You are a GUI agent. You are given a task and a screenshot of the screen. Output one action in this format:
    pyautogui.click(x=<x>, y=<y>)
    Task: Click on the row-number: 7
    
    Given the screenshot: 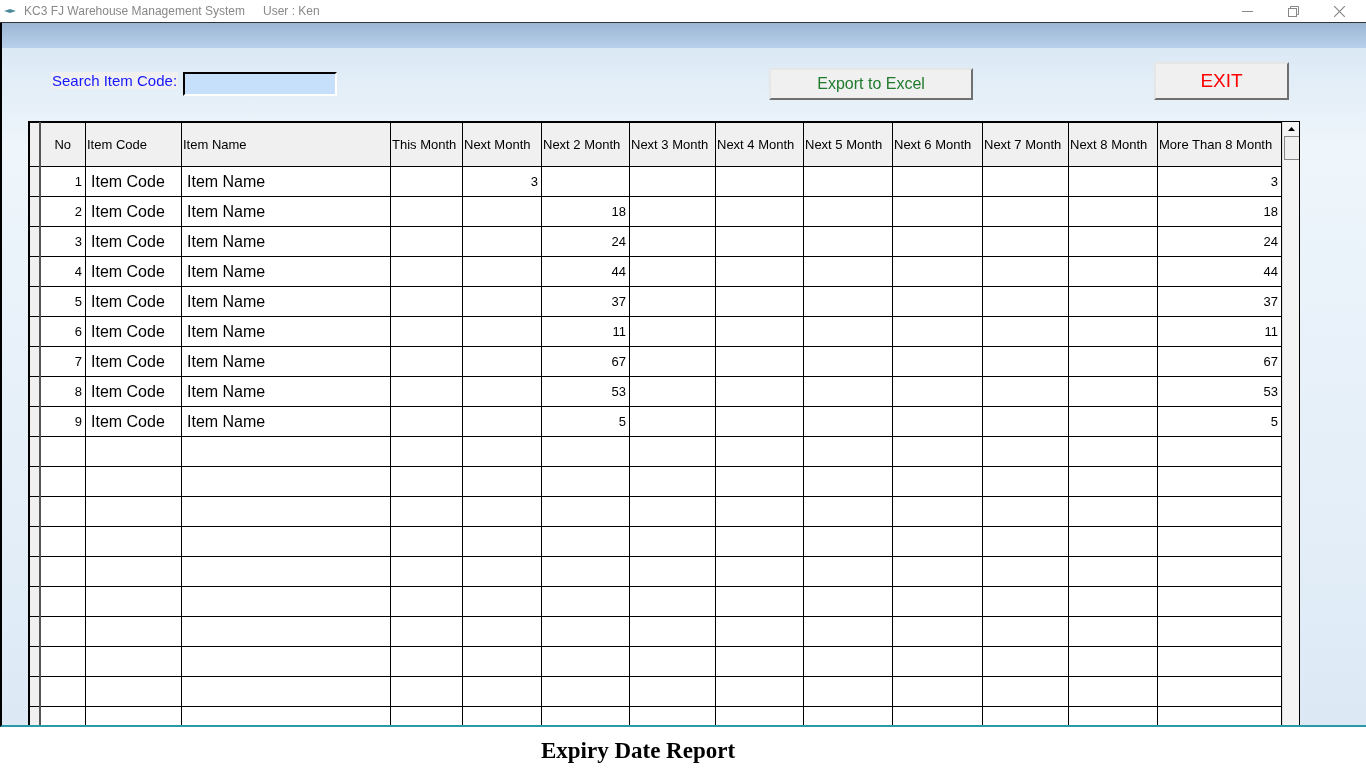 What is the action you would take?
    pyautogui.click(x=62, y=361)
    